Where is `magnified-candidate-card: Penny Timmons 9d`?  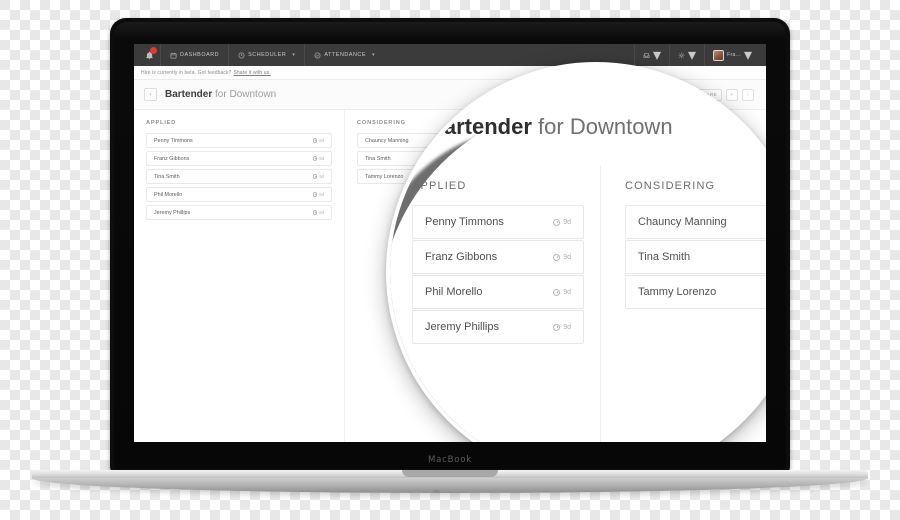 magnified-candidate-card: Penny Timmons 9d is located at coordinates (498, 222).